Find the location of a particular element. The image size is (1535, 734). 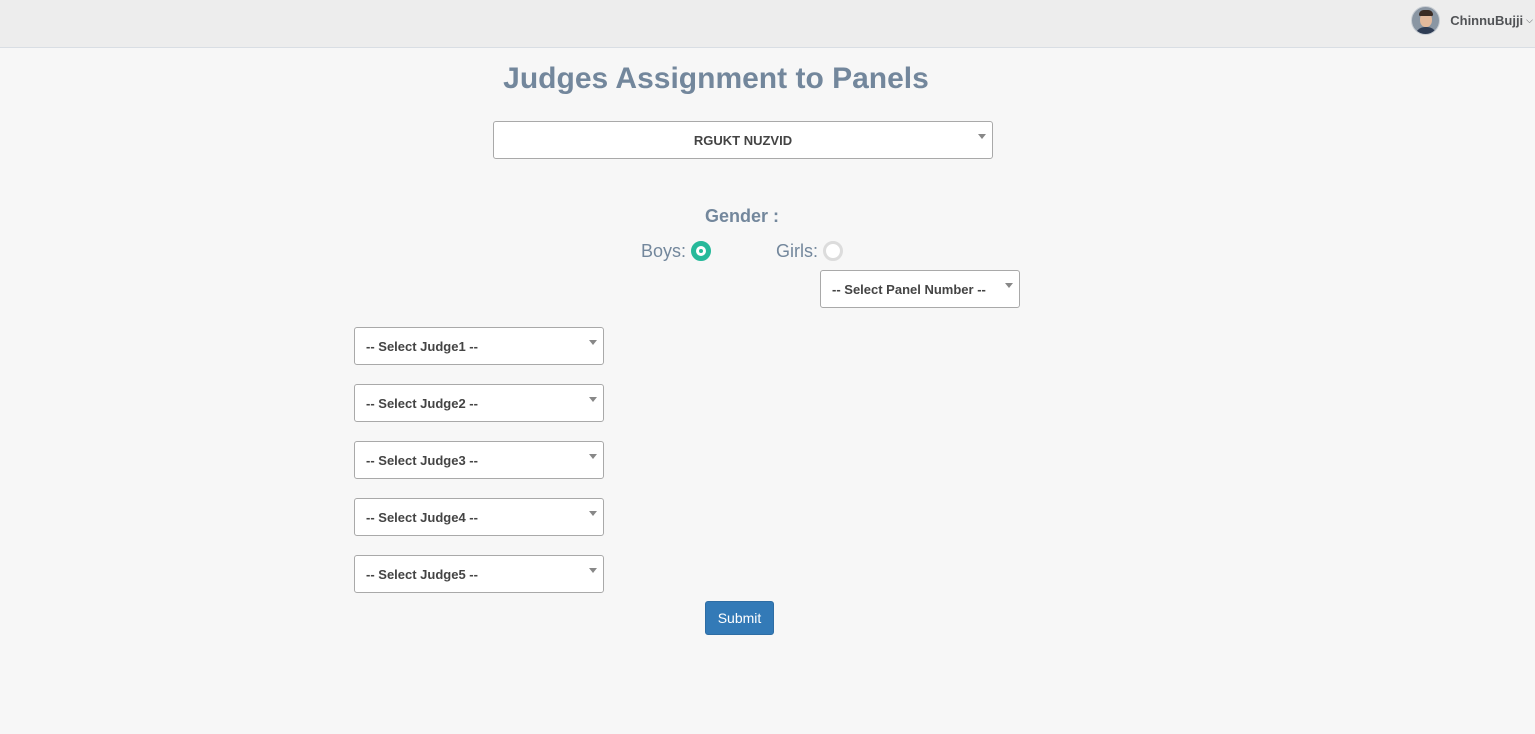

judge2-select: -- Select Judge2 -- is located at coordinates (479, 403).